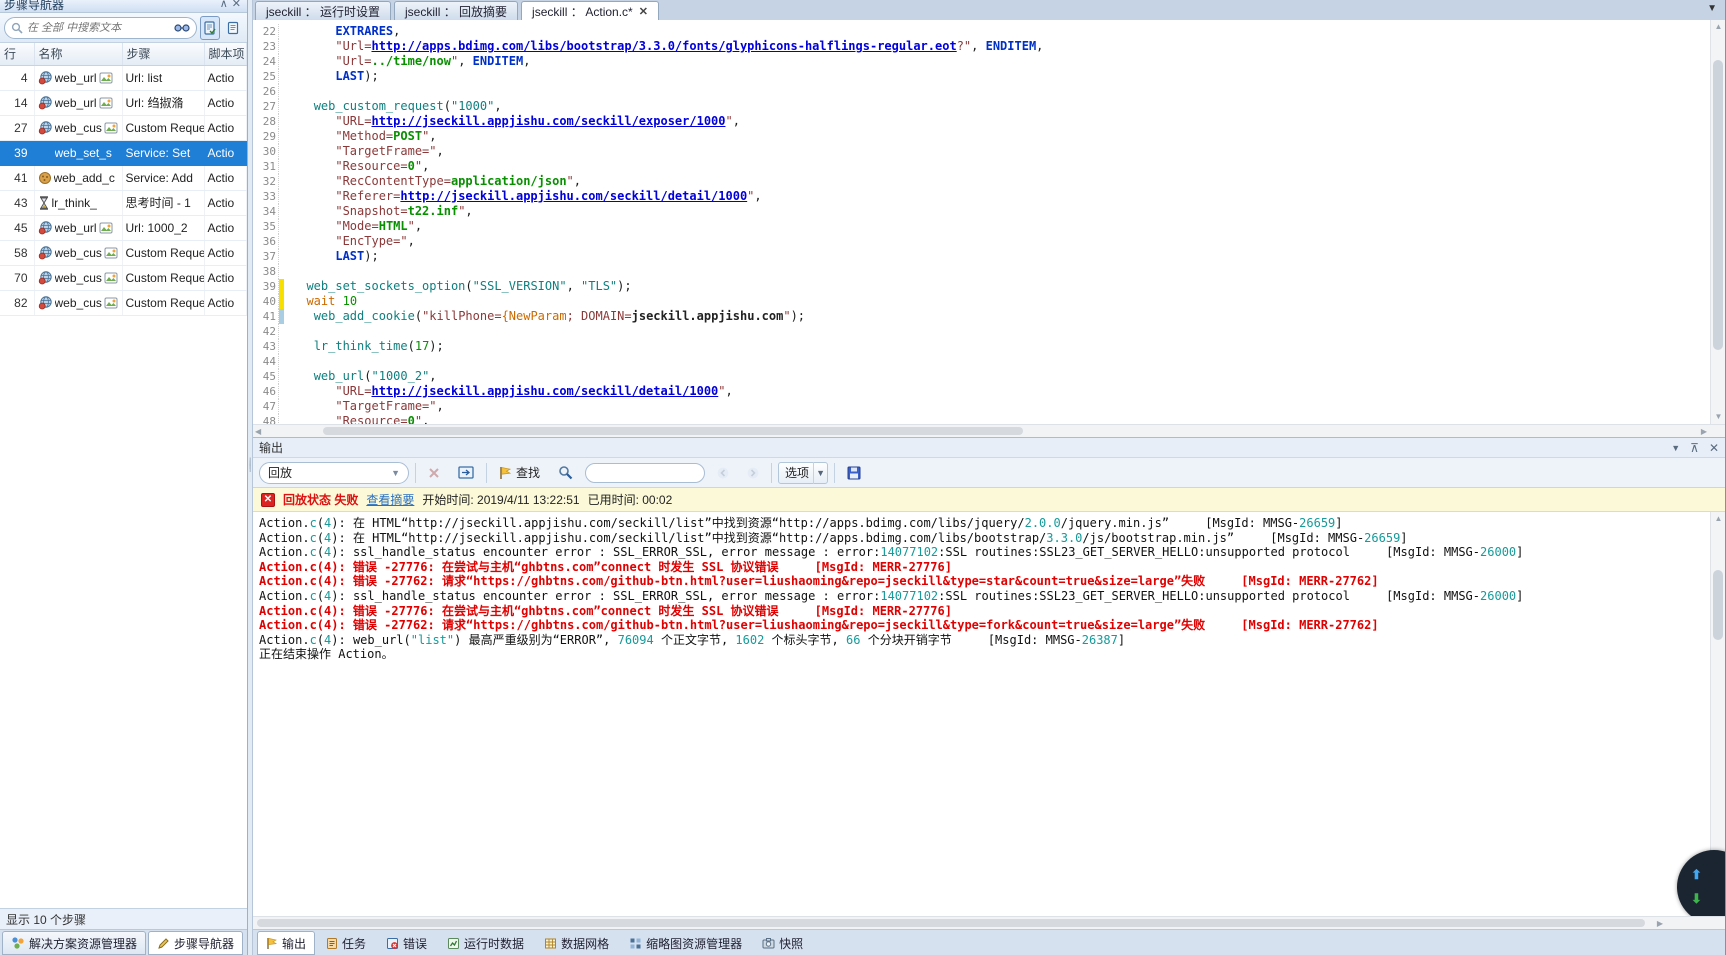 The width and height of the screenshot is (1726, 955). What do you see at coordinates (1696, 899) in the screenshot?
I see `jump-down-icon: ⬇` at bounding box center [1696, 899].